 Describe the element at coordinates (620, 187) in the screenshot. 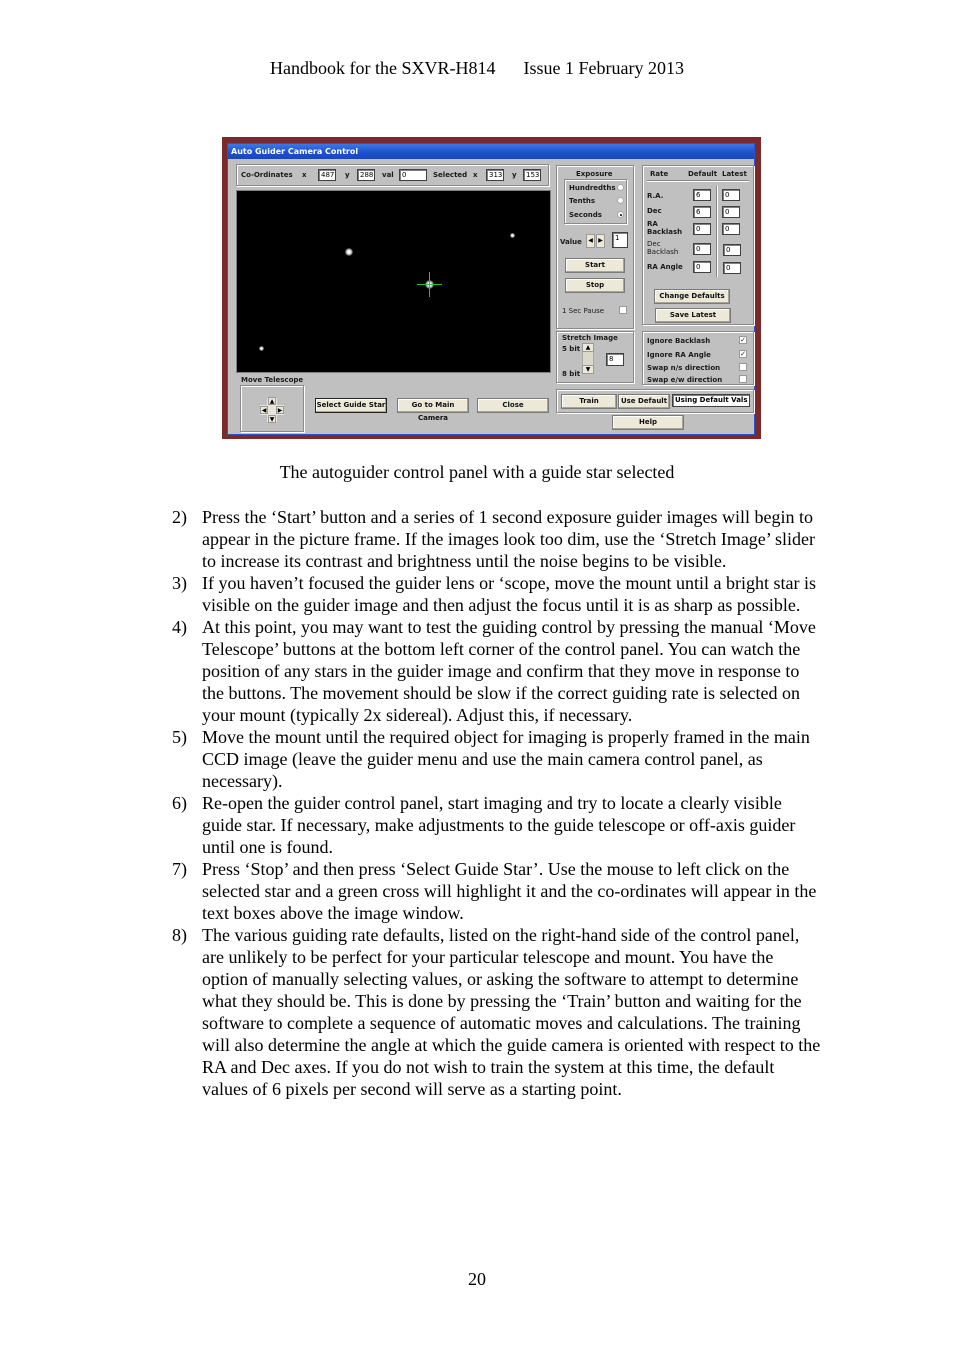

I see `radio-hundredths` at that location.